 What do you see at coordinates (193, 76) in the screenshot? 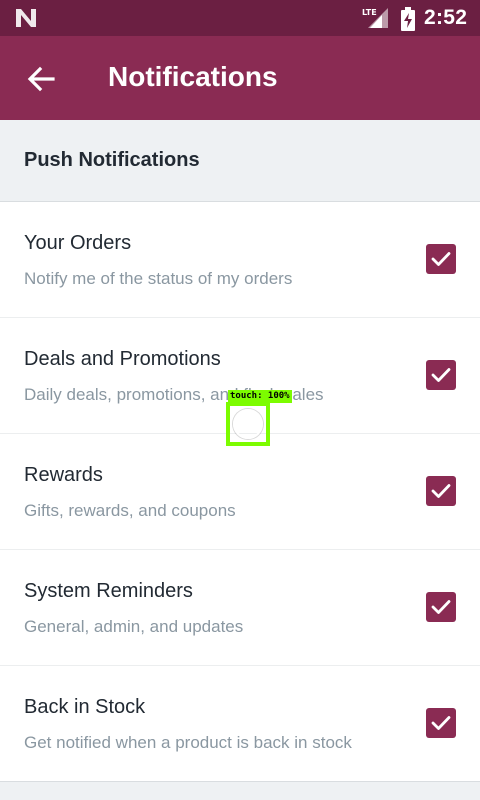
I see `page-title: Notifications` at bounding box center [193, 76].